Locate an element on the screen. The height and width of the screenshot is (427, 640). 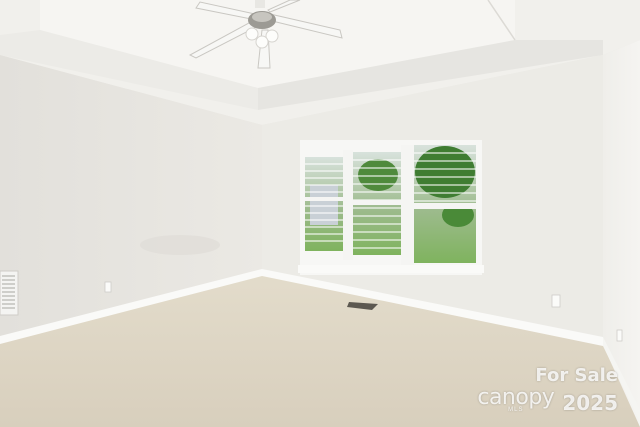
wall-shadow is located at coordinates (180, 245).